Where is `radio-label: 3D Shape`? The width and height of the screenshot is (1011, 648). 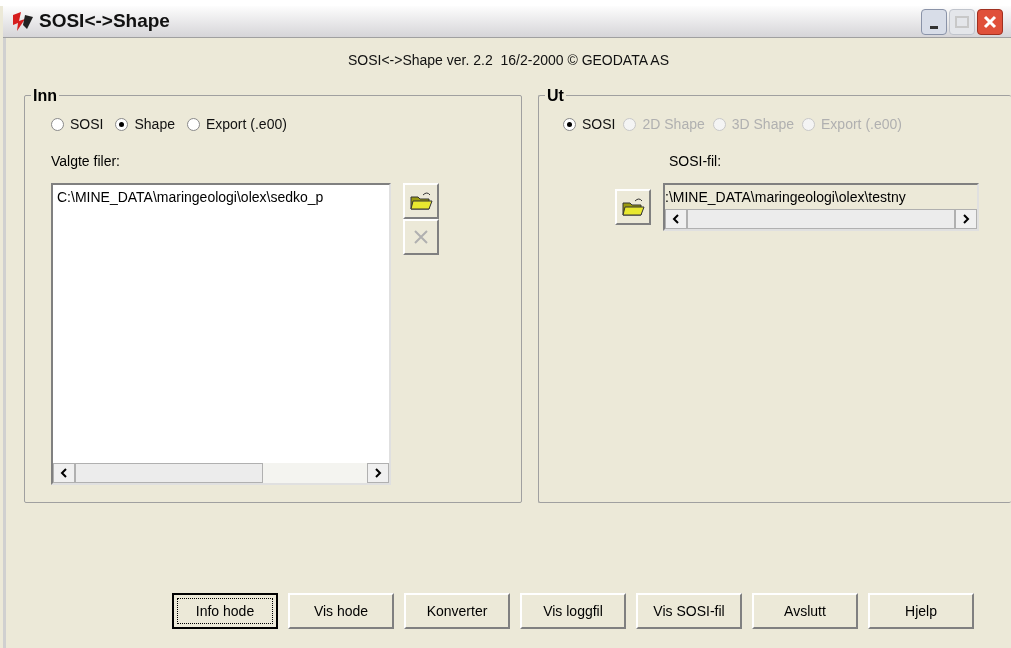
radio-label: 3D Shape is located at coordinates (763, 124).